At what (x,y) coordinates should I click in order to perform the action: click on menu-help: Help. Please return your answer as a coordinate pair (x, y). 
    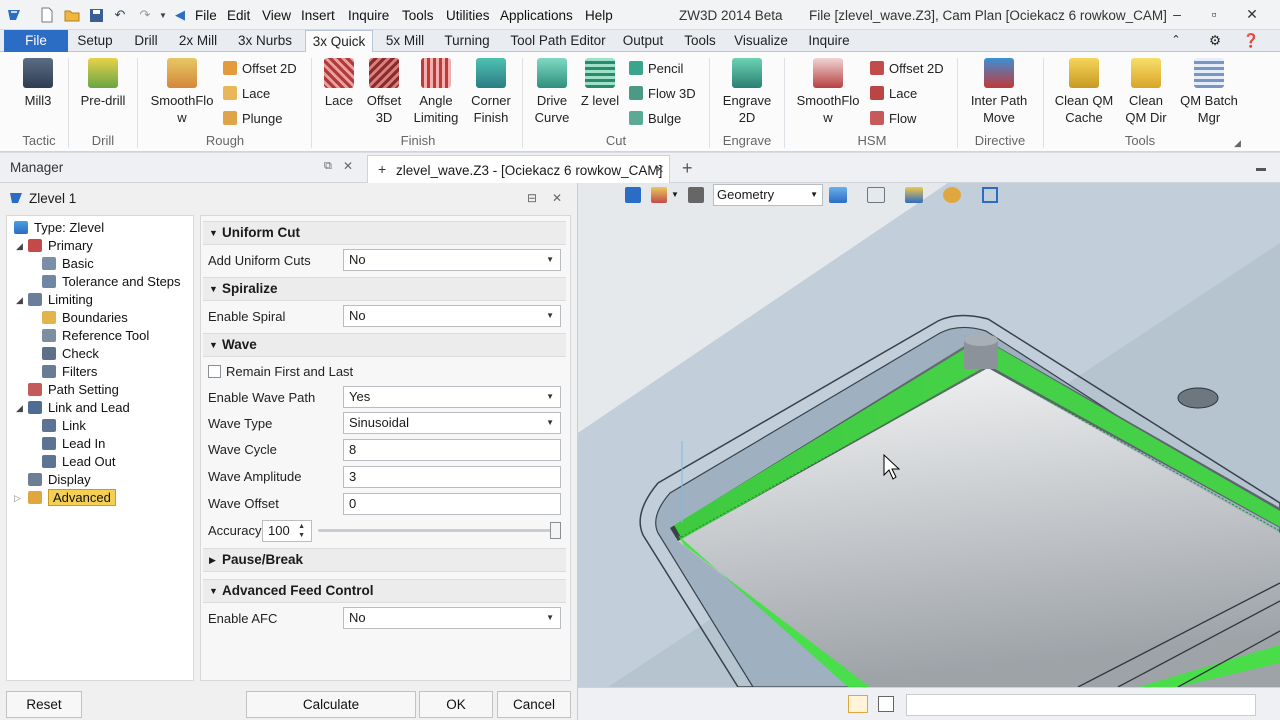
    Looking at the image, I should click on (599, 15).